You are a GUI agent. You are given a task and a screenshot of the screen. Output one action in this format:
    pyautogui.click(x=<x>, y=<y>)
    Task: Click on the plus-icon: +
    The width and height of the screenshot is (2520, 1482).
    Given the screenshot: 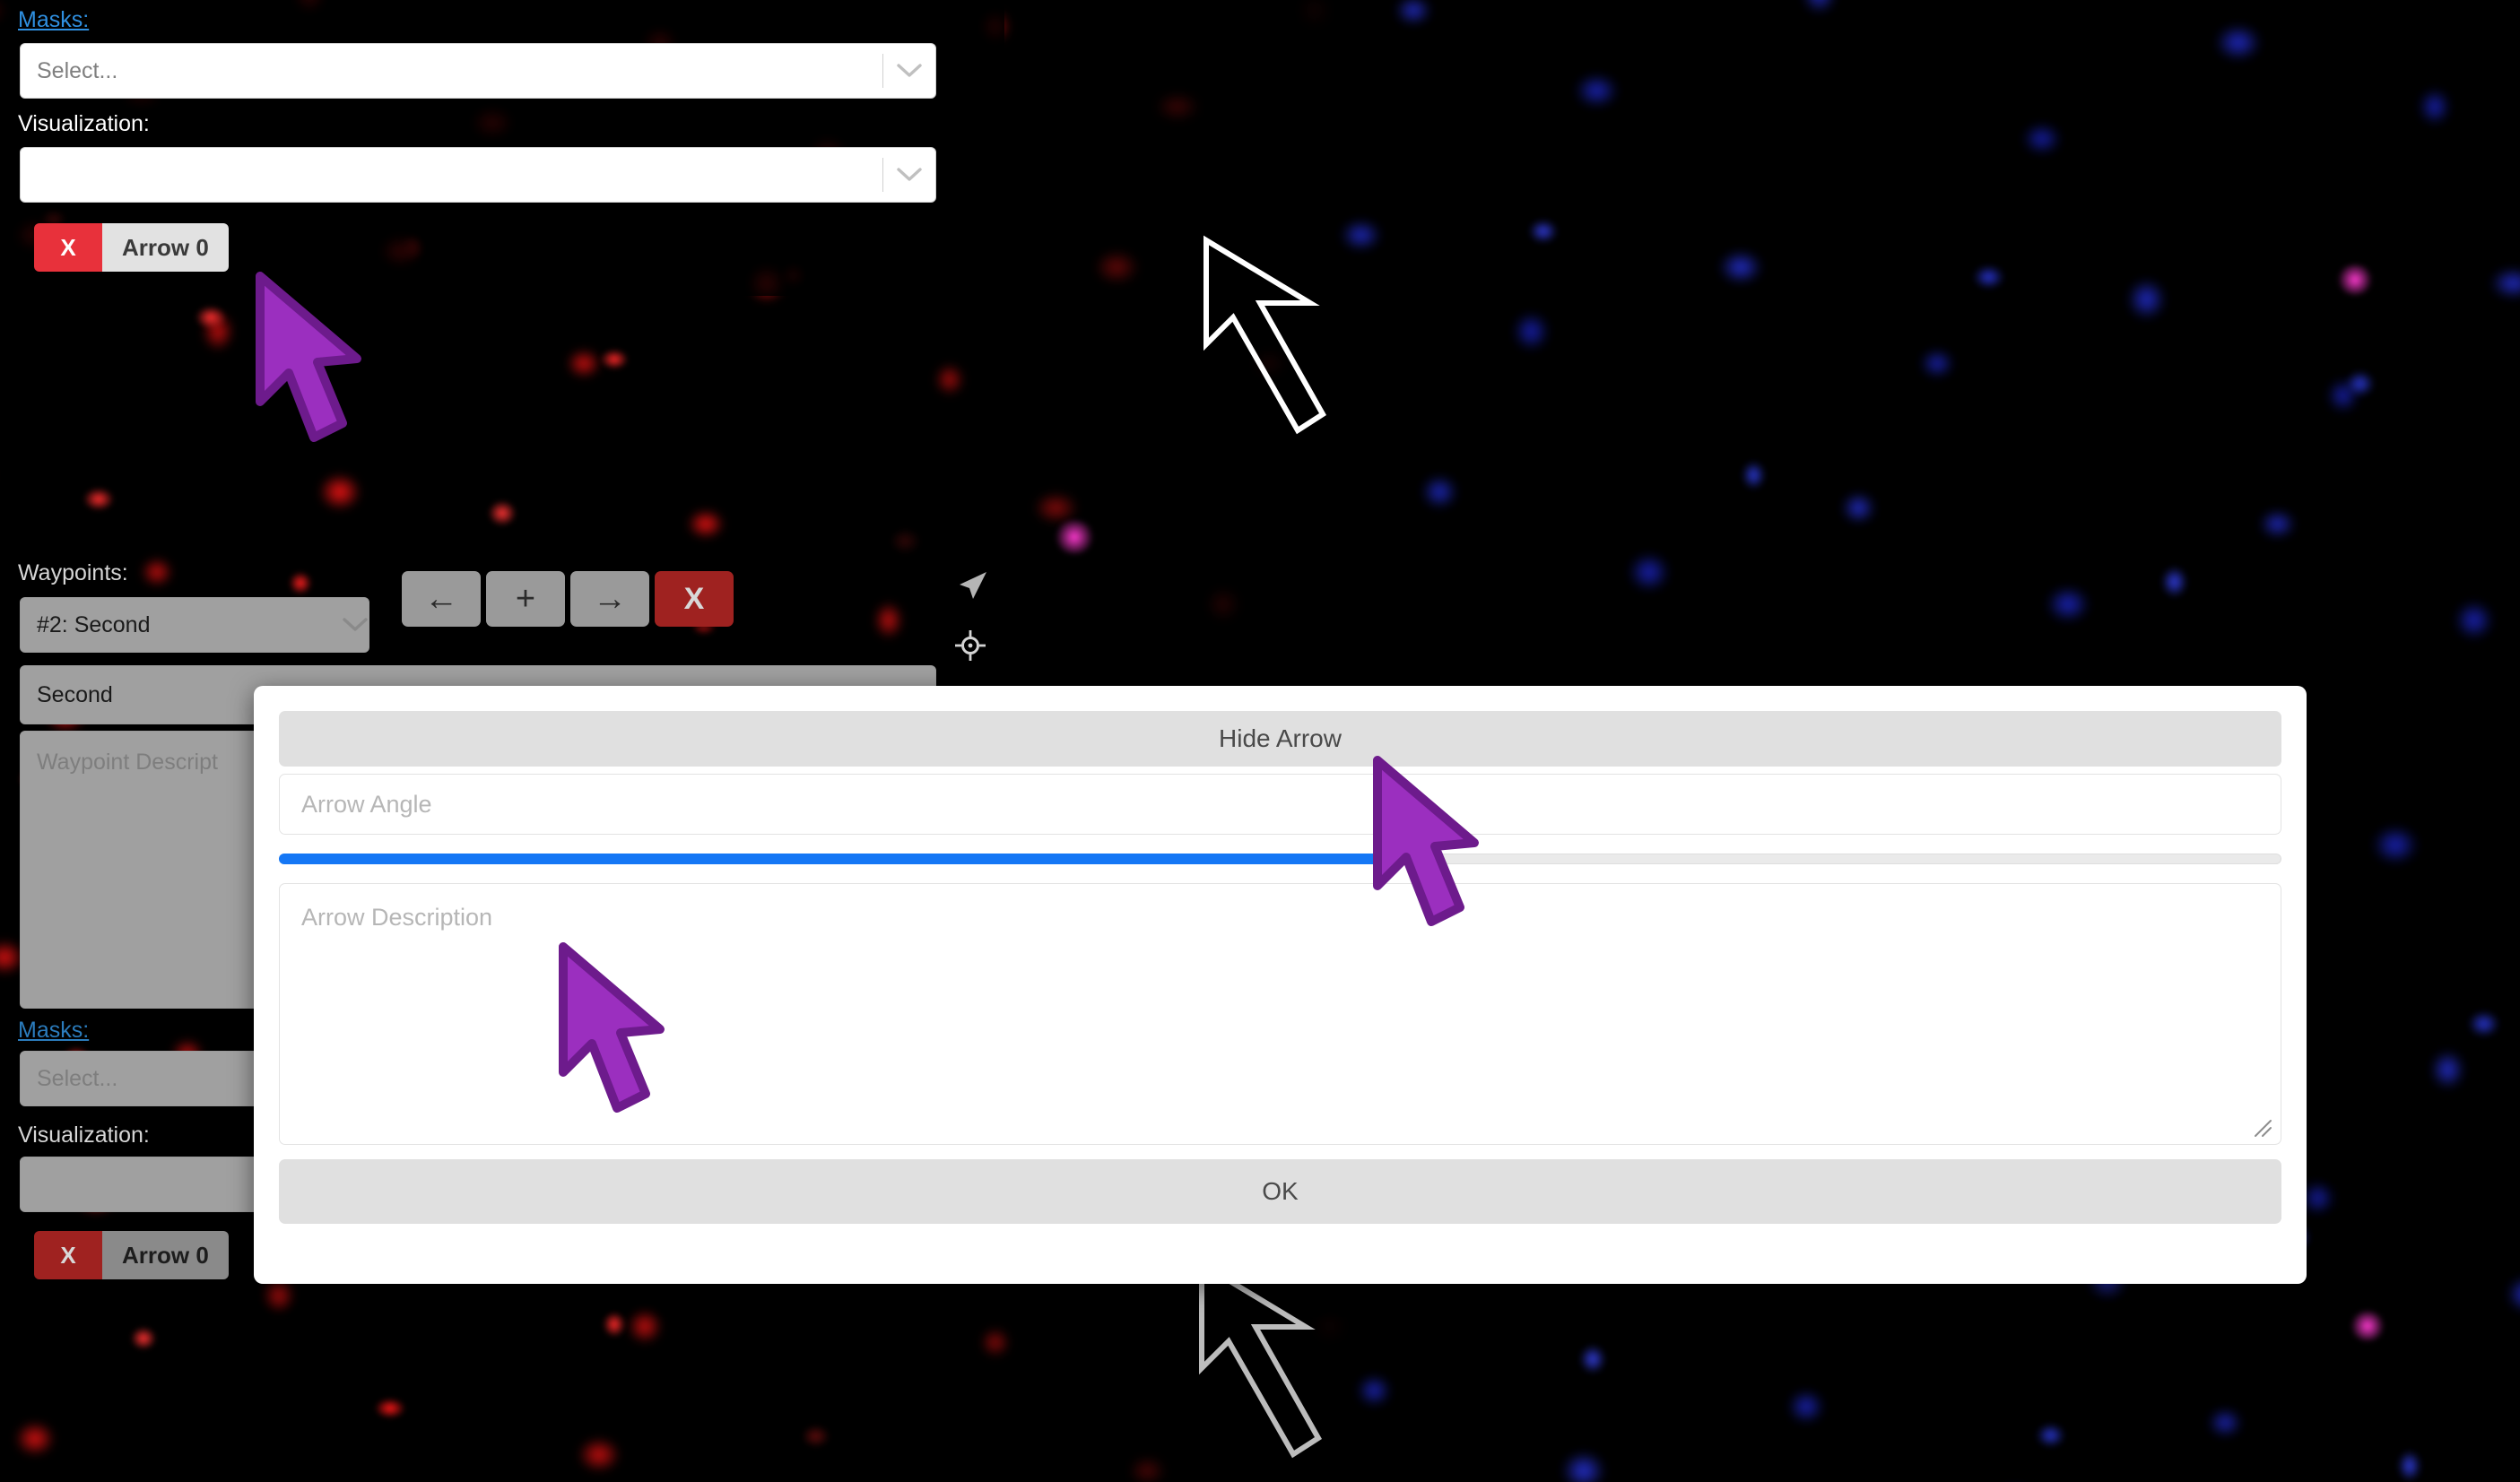 What is the action you would take?
    pyautogui.click(x=525, y=599)
    